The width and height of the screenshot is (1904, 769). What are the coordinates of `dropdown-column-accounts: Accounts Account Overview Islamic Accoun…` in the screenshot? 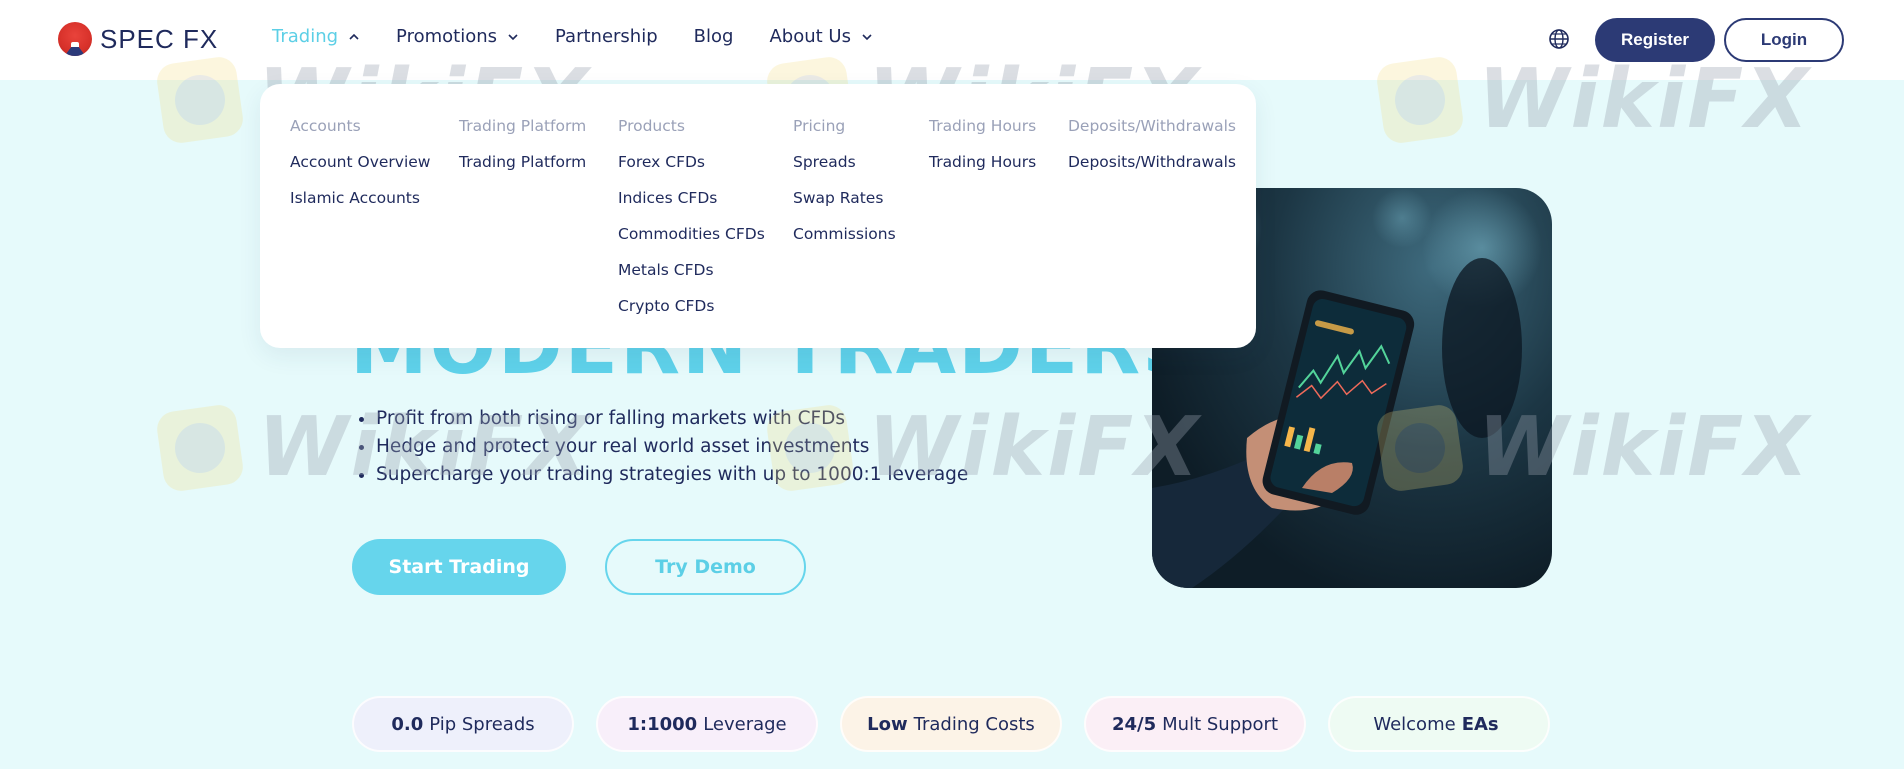 It's located at (360, 170).